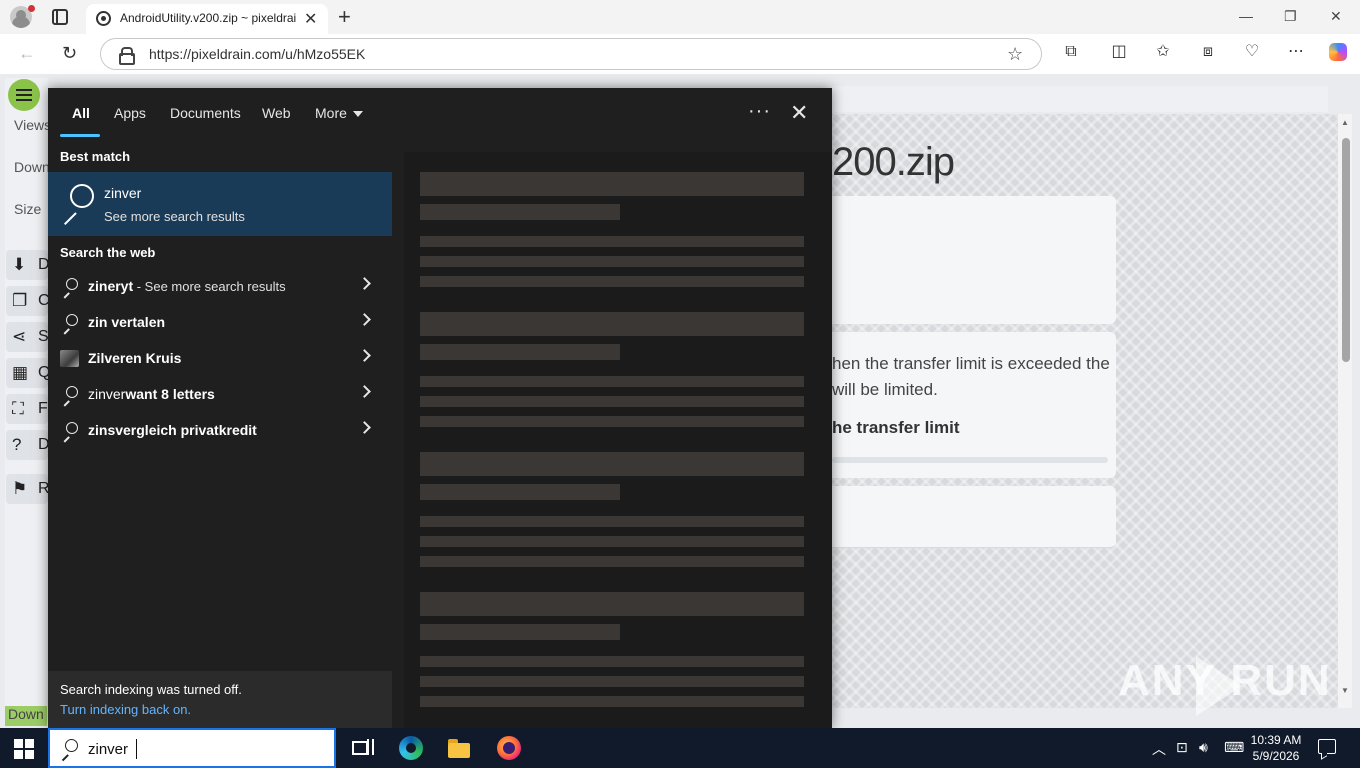 The width and height of the screenshot is (1360, 768). Describe the element at coordinates (1159, 749) in the screenshot. I see `show-hidden-icons-chevron-icon: ︿` at that location.